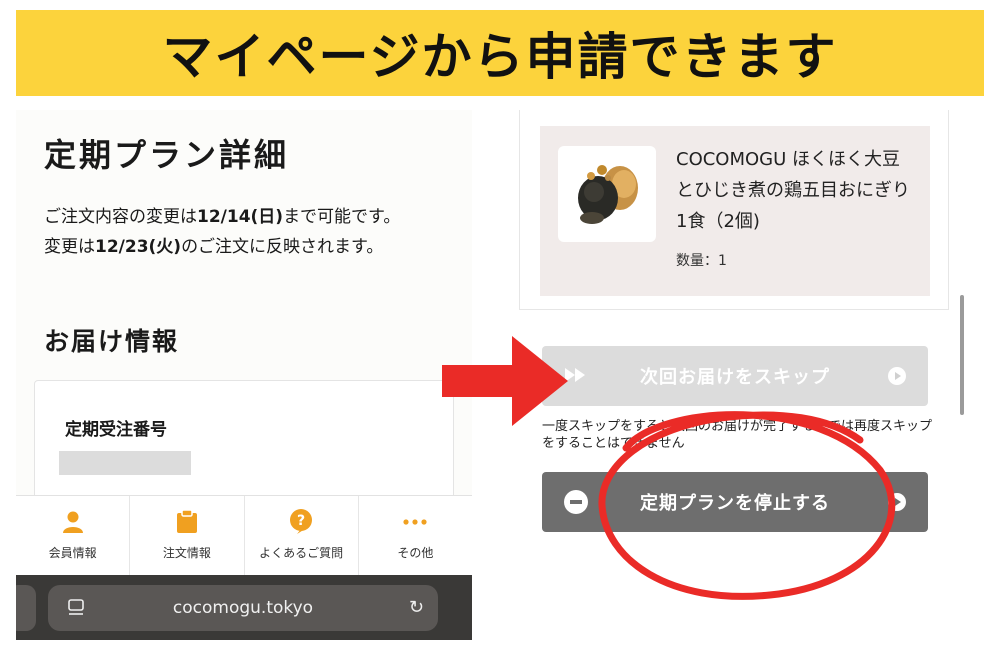 The height and width of the screenshot is (667, 1000). What do you see at coordinates (962, 355) in the screenshot?
I see `scrollbar` at bounding box center [962, 355].